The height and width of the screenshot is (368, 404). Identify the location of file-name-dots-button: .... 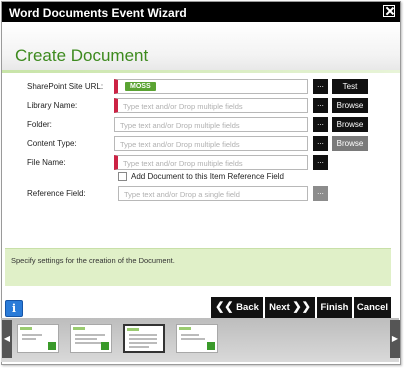
(320, 162).